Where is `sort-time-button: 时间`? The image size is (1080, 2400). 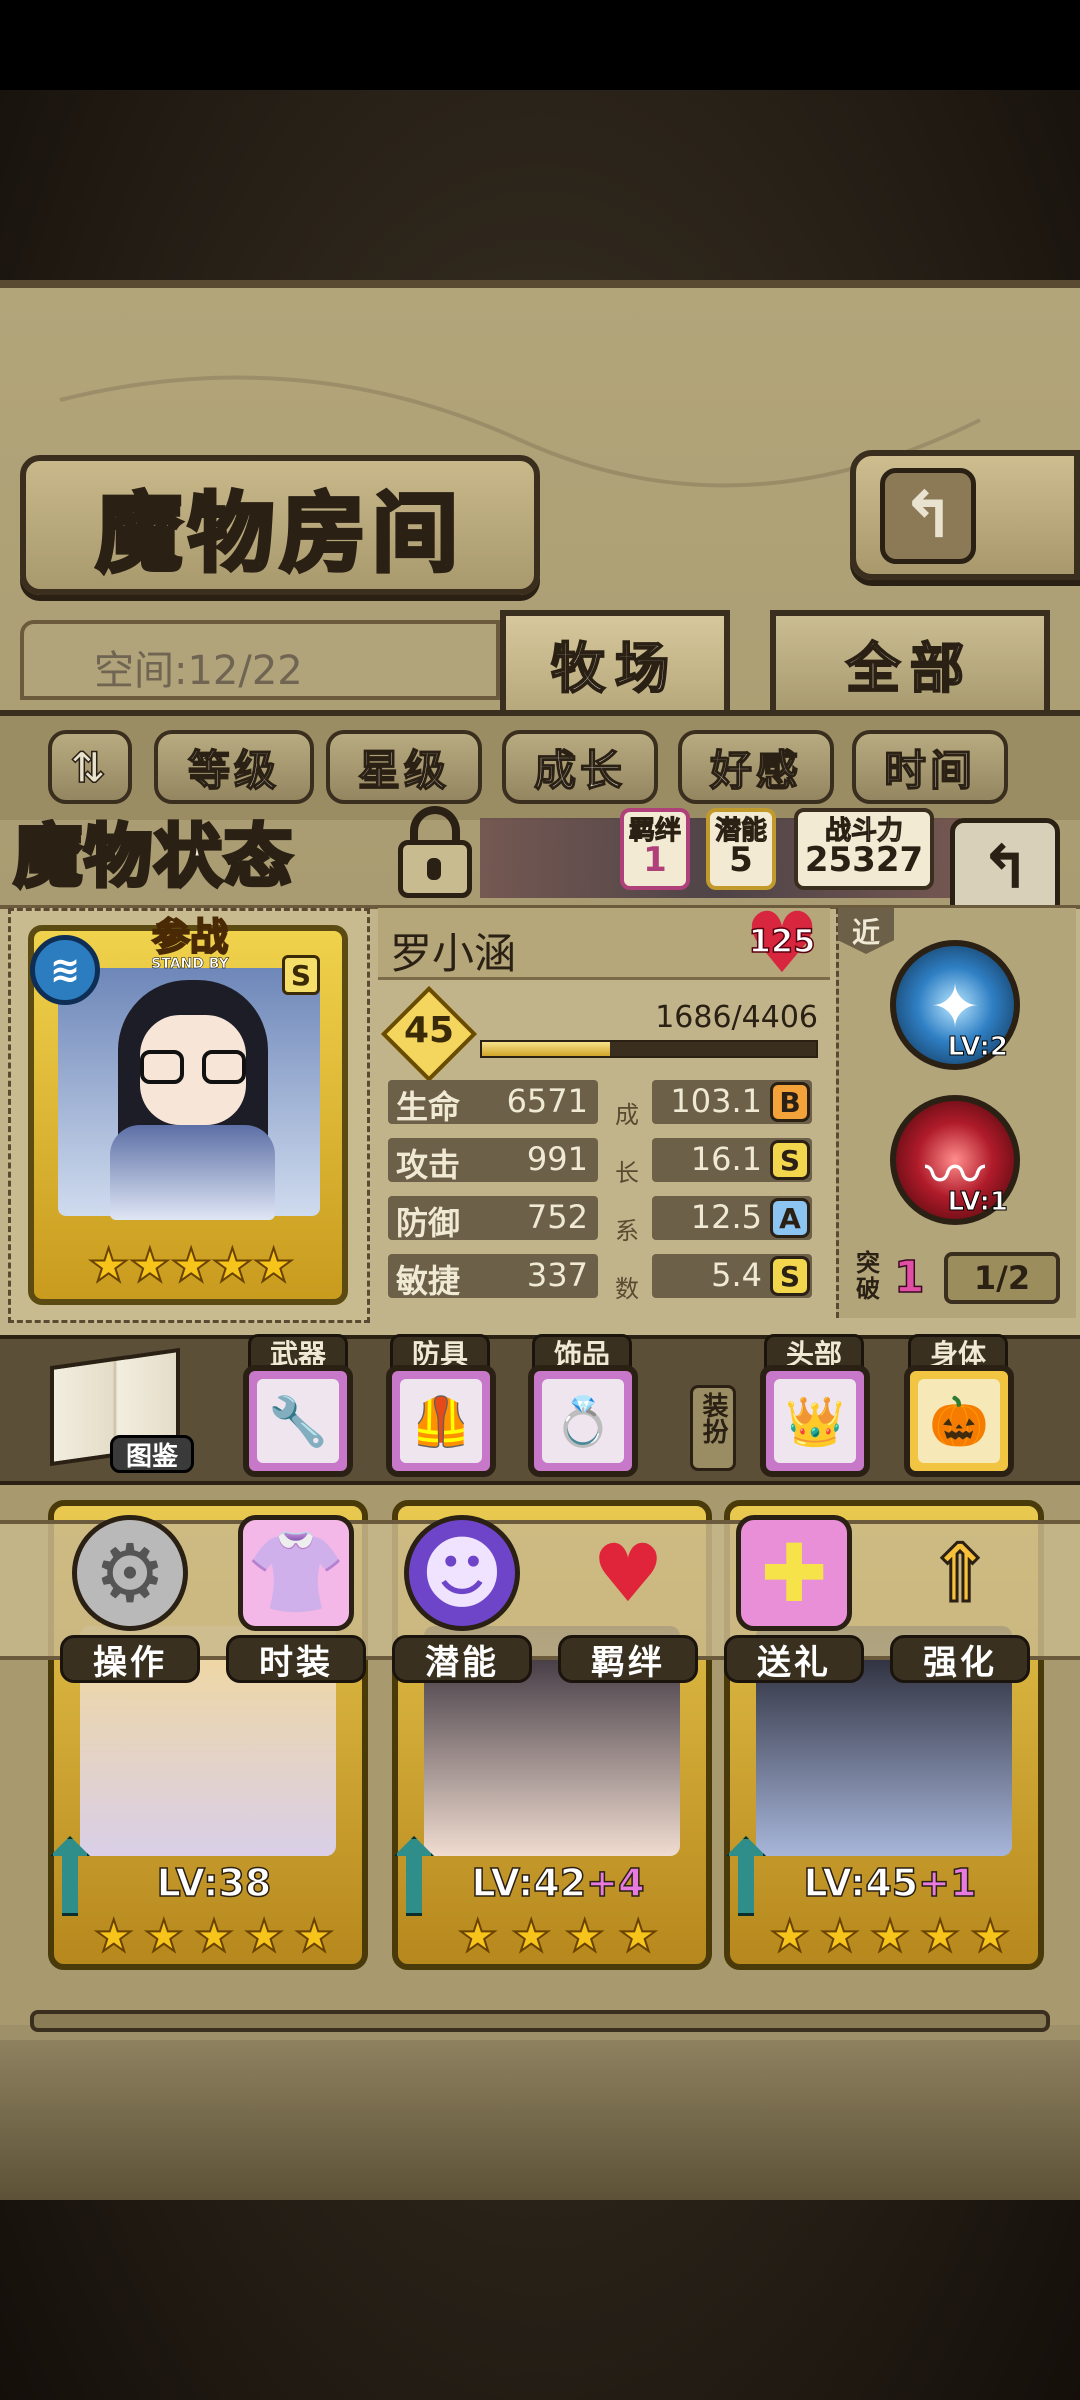
sort-time-button: 时间 is located at coordinates (930, 767).